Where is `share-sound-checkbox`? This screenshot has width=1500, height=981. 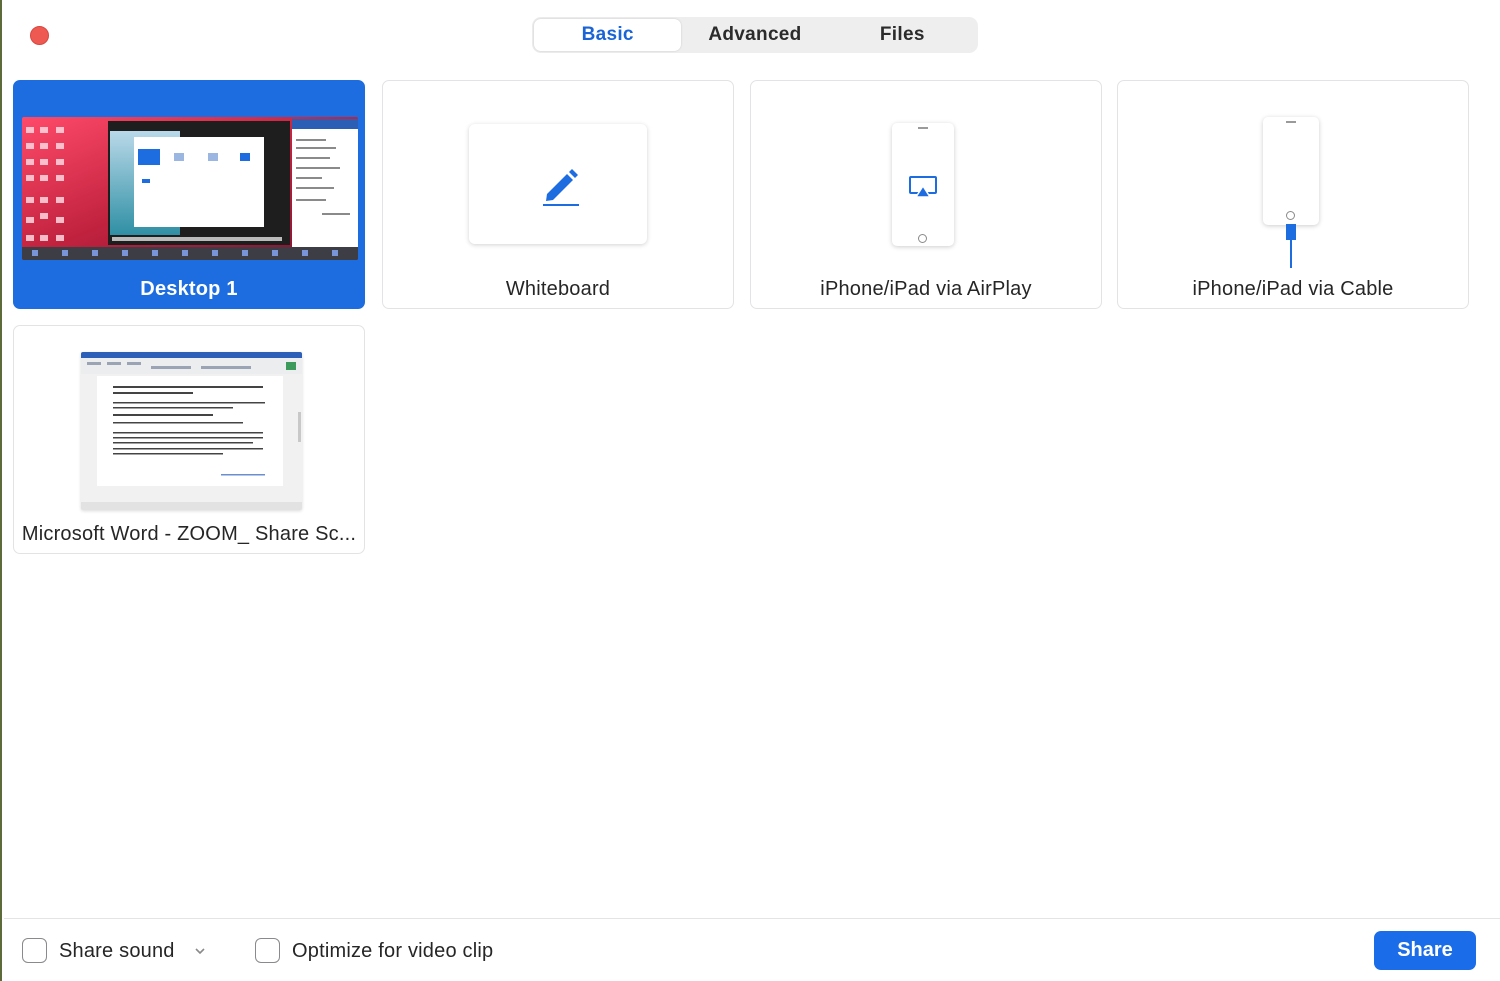
share-sound-checkbox is located at coordinates (34, 950).